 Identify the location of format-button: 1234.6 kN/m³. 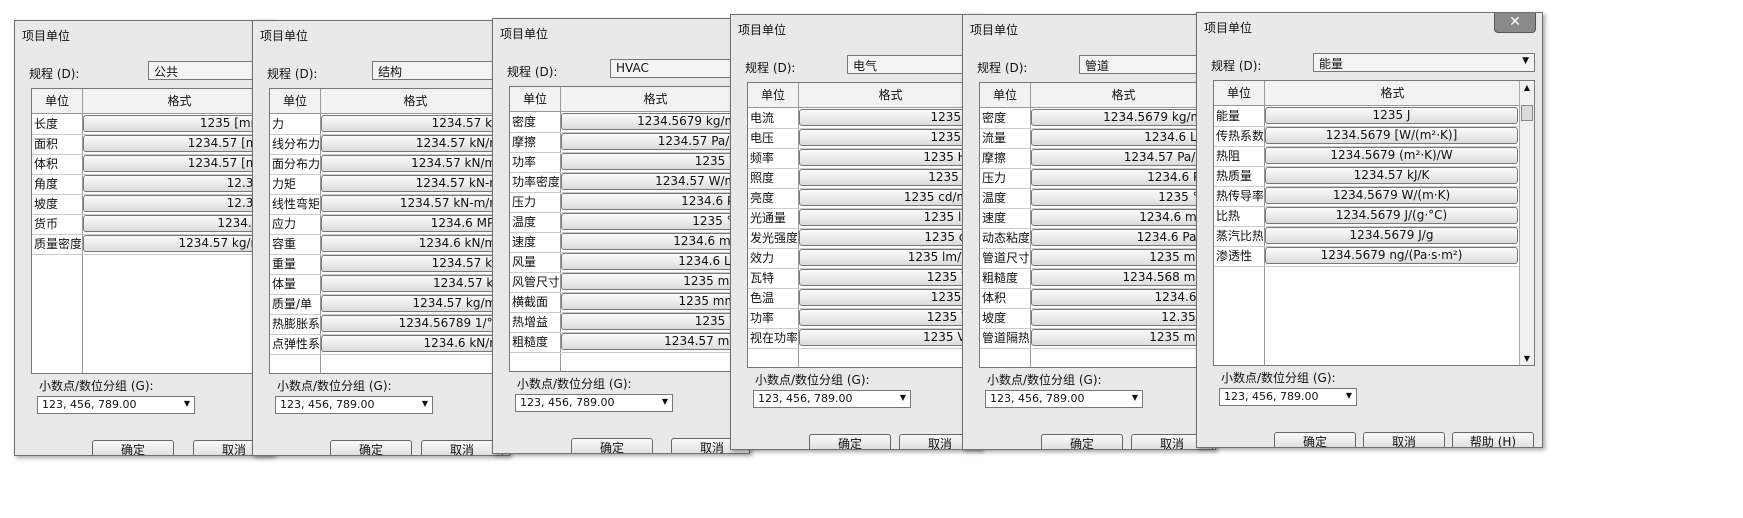
(414, 243).